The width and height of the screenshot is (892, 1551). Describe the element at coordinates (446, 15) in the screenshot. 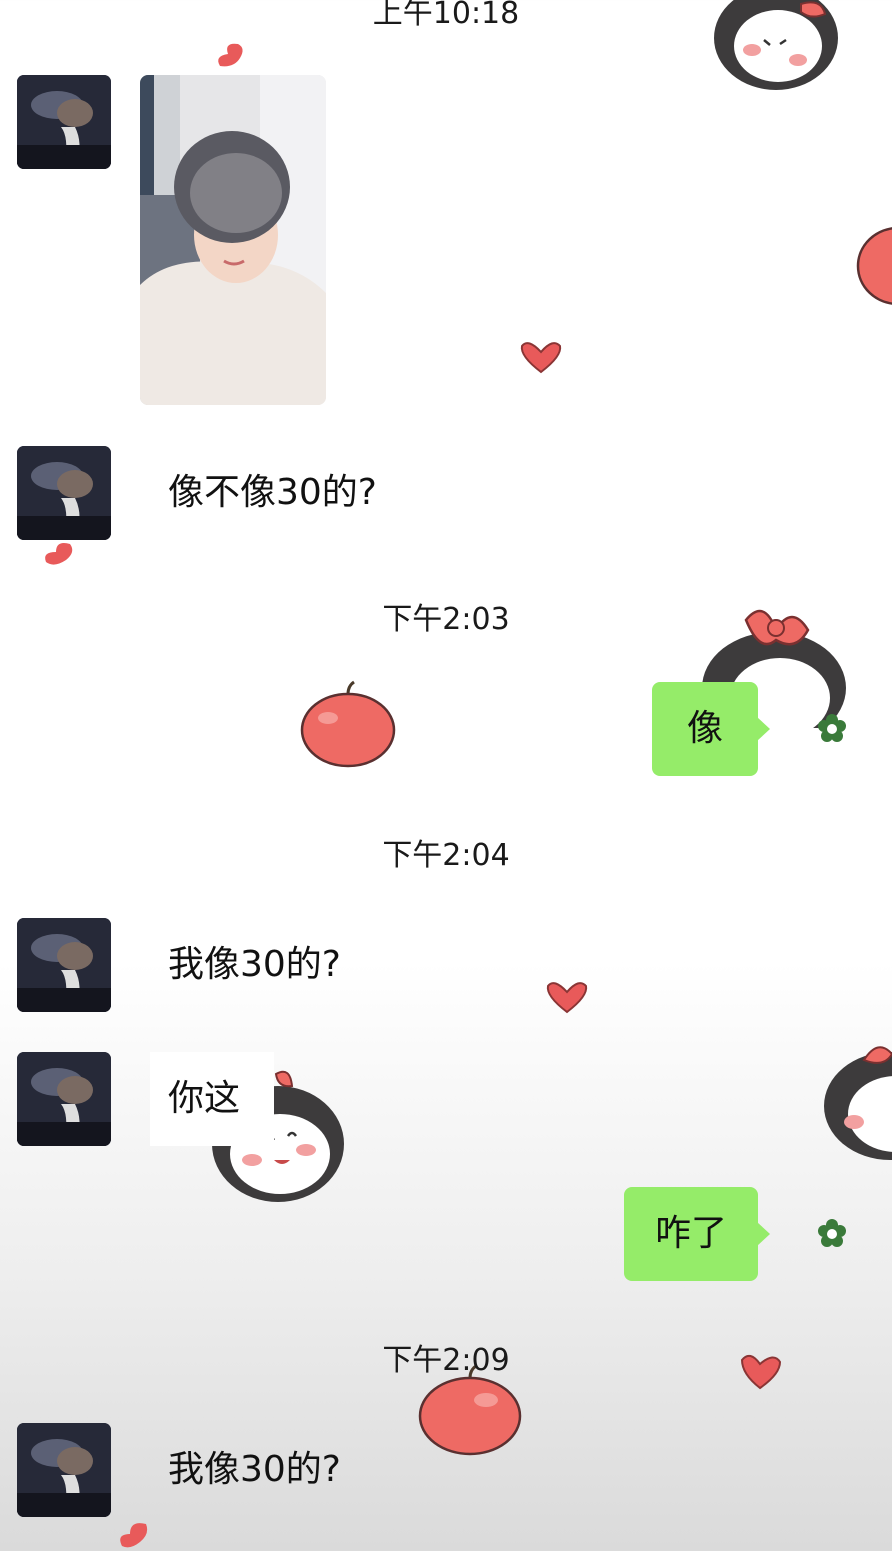

I see `timestamp: 上午10:18` at that location.